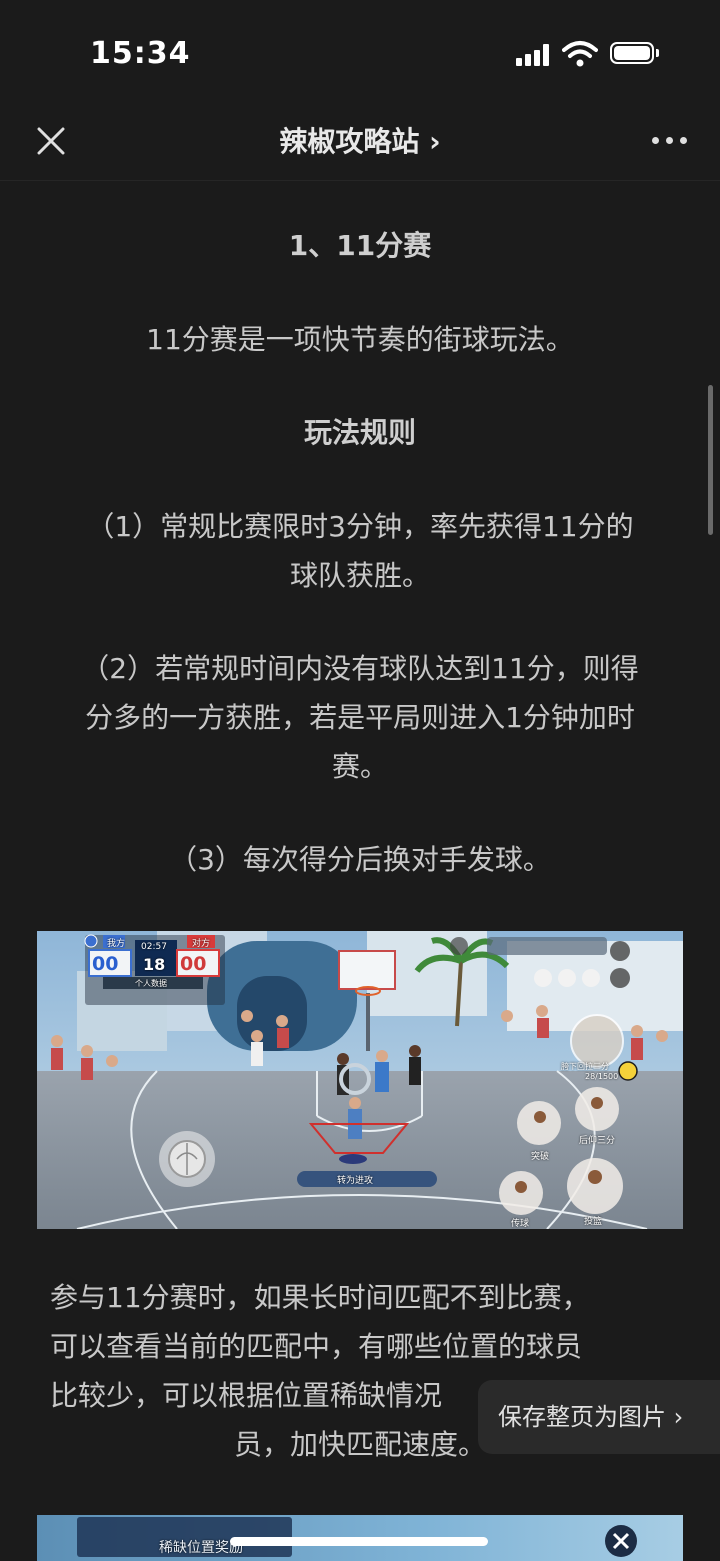 The height and width of the screenshot is (1561, 720). What do you see at coordinates (105, 964) in the screenshot?
I see `home-score: 00` at bounding box center [105, 964].